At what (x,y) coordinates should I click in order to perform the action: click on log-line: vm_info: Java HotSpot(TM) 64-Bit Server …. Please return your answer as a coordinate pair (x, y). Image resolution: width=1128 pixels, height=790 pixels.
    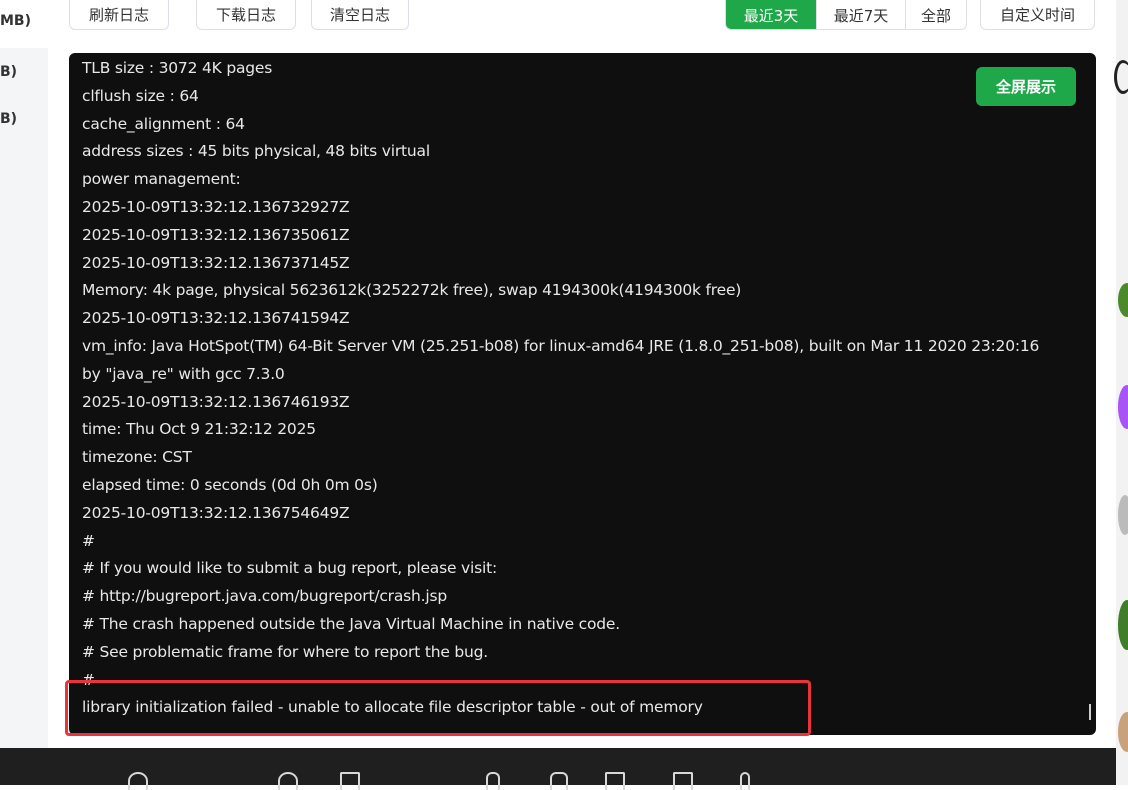
    Looking at the image, I should click on (561, 346).